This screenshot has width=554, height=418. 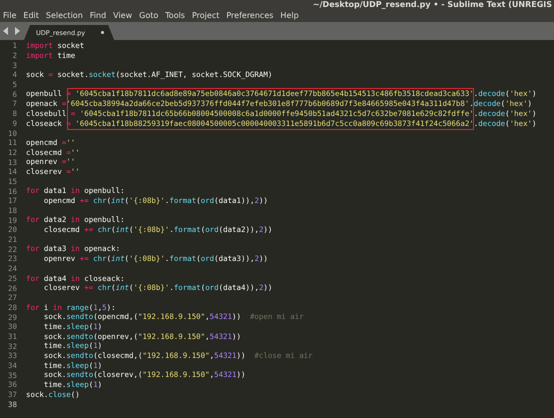 What do you see at coordinates (123, 15) in the screenshot?
I see `menu-item: View` at bounding box center [123, 15].